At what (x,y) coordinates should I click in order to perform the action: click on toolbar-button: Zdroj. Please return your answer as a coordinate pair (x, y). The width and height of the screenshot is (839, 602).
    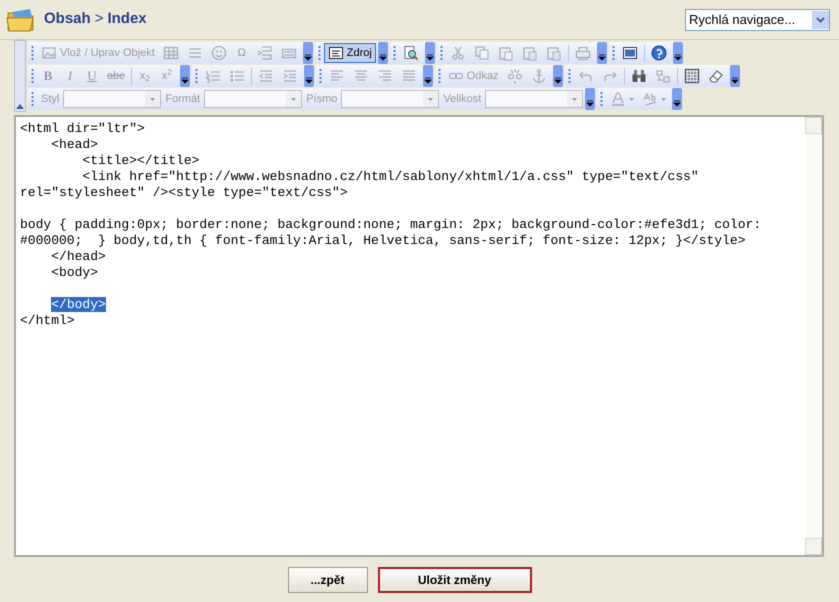
    Looking at the image, I should click on (350, 53).